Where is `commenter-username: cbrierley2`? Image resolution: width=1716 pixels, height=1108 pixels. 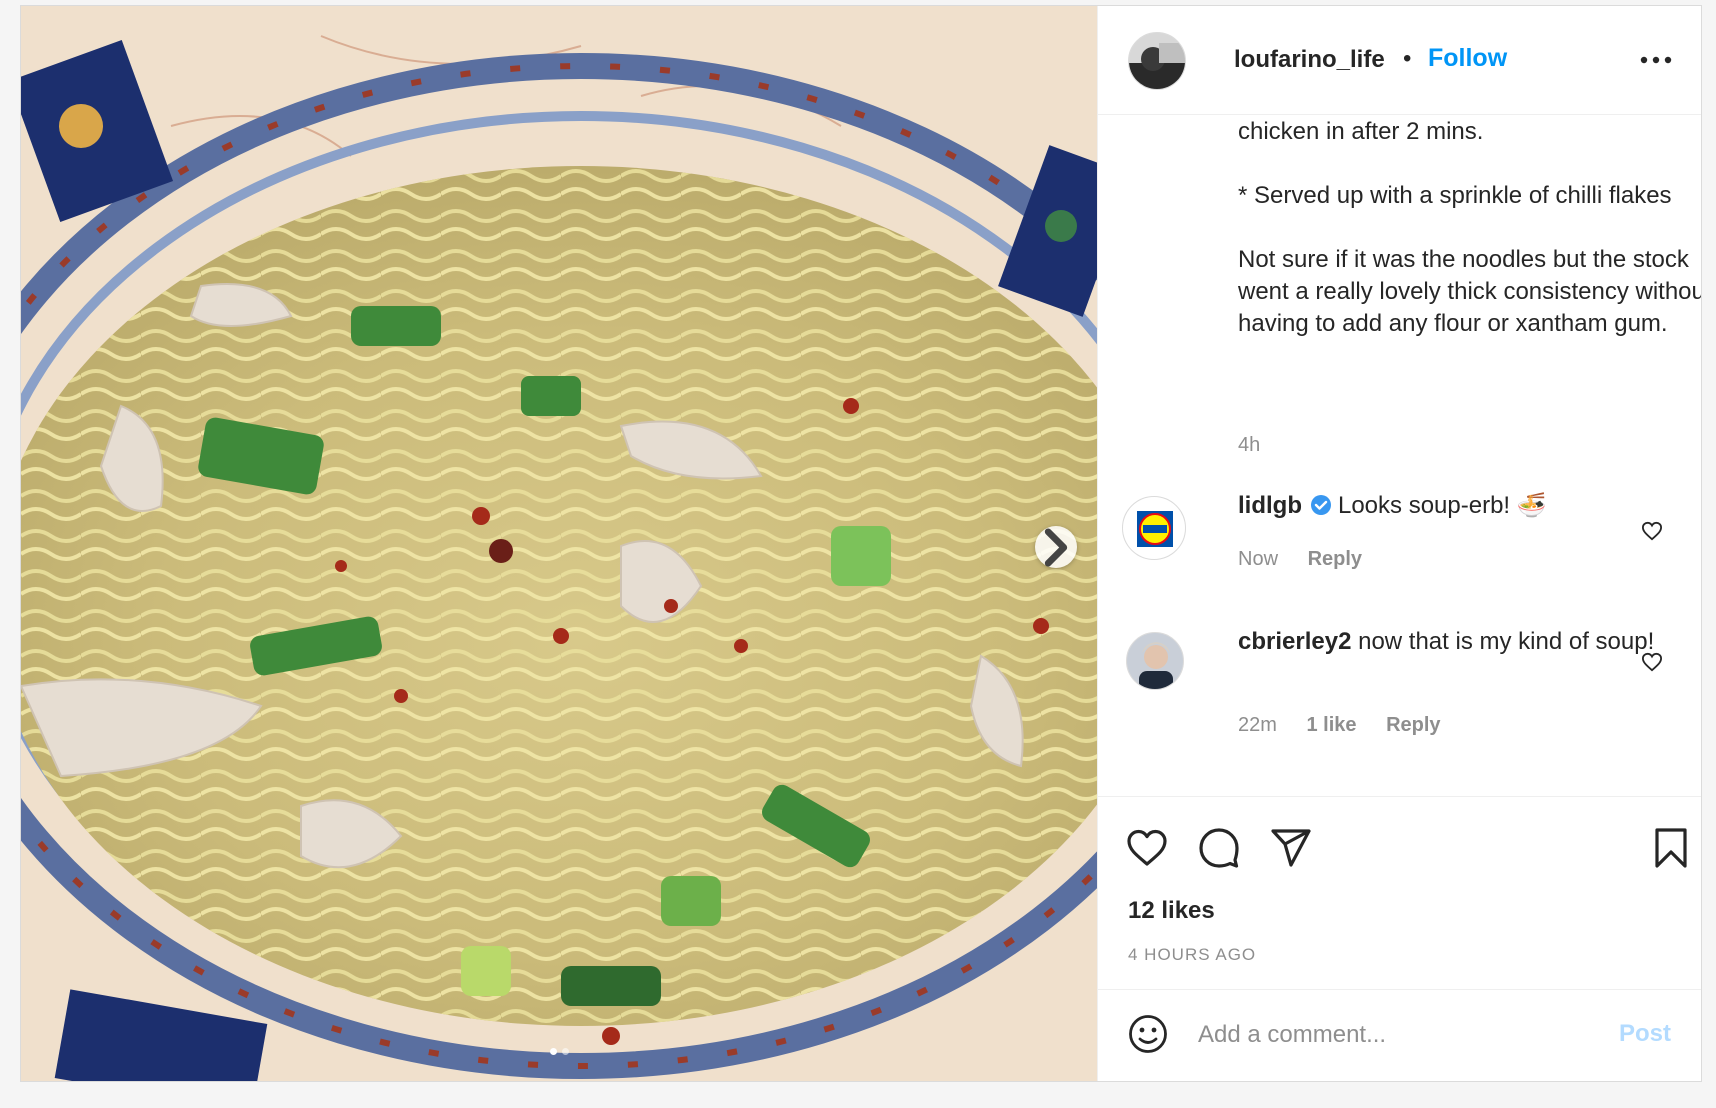 commenter-username: cbrierley2 is located at coordinates (1294, 641).